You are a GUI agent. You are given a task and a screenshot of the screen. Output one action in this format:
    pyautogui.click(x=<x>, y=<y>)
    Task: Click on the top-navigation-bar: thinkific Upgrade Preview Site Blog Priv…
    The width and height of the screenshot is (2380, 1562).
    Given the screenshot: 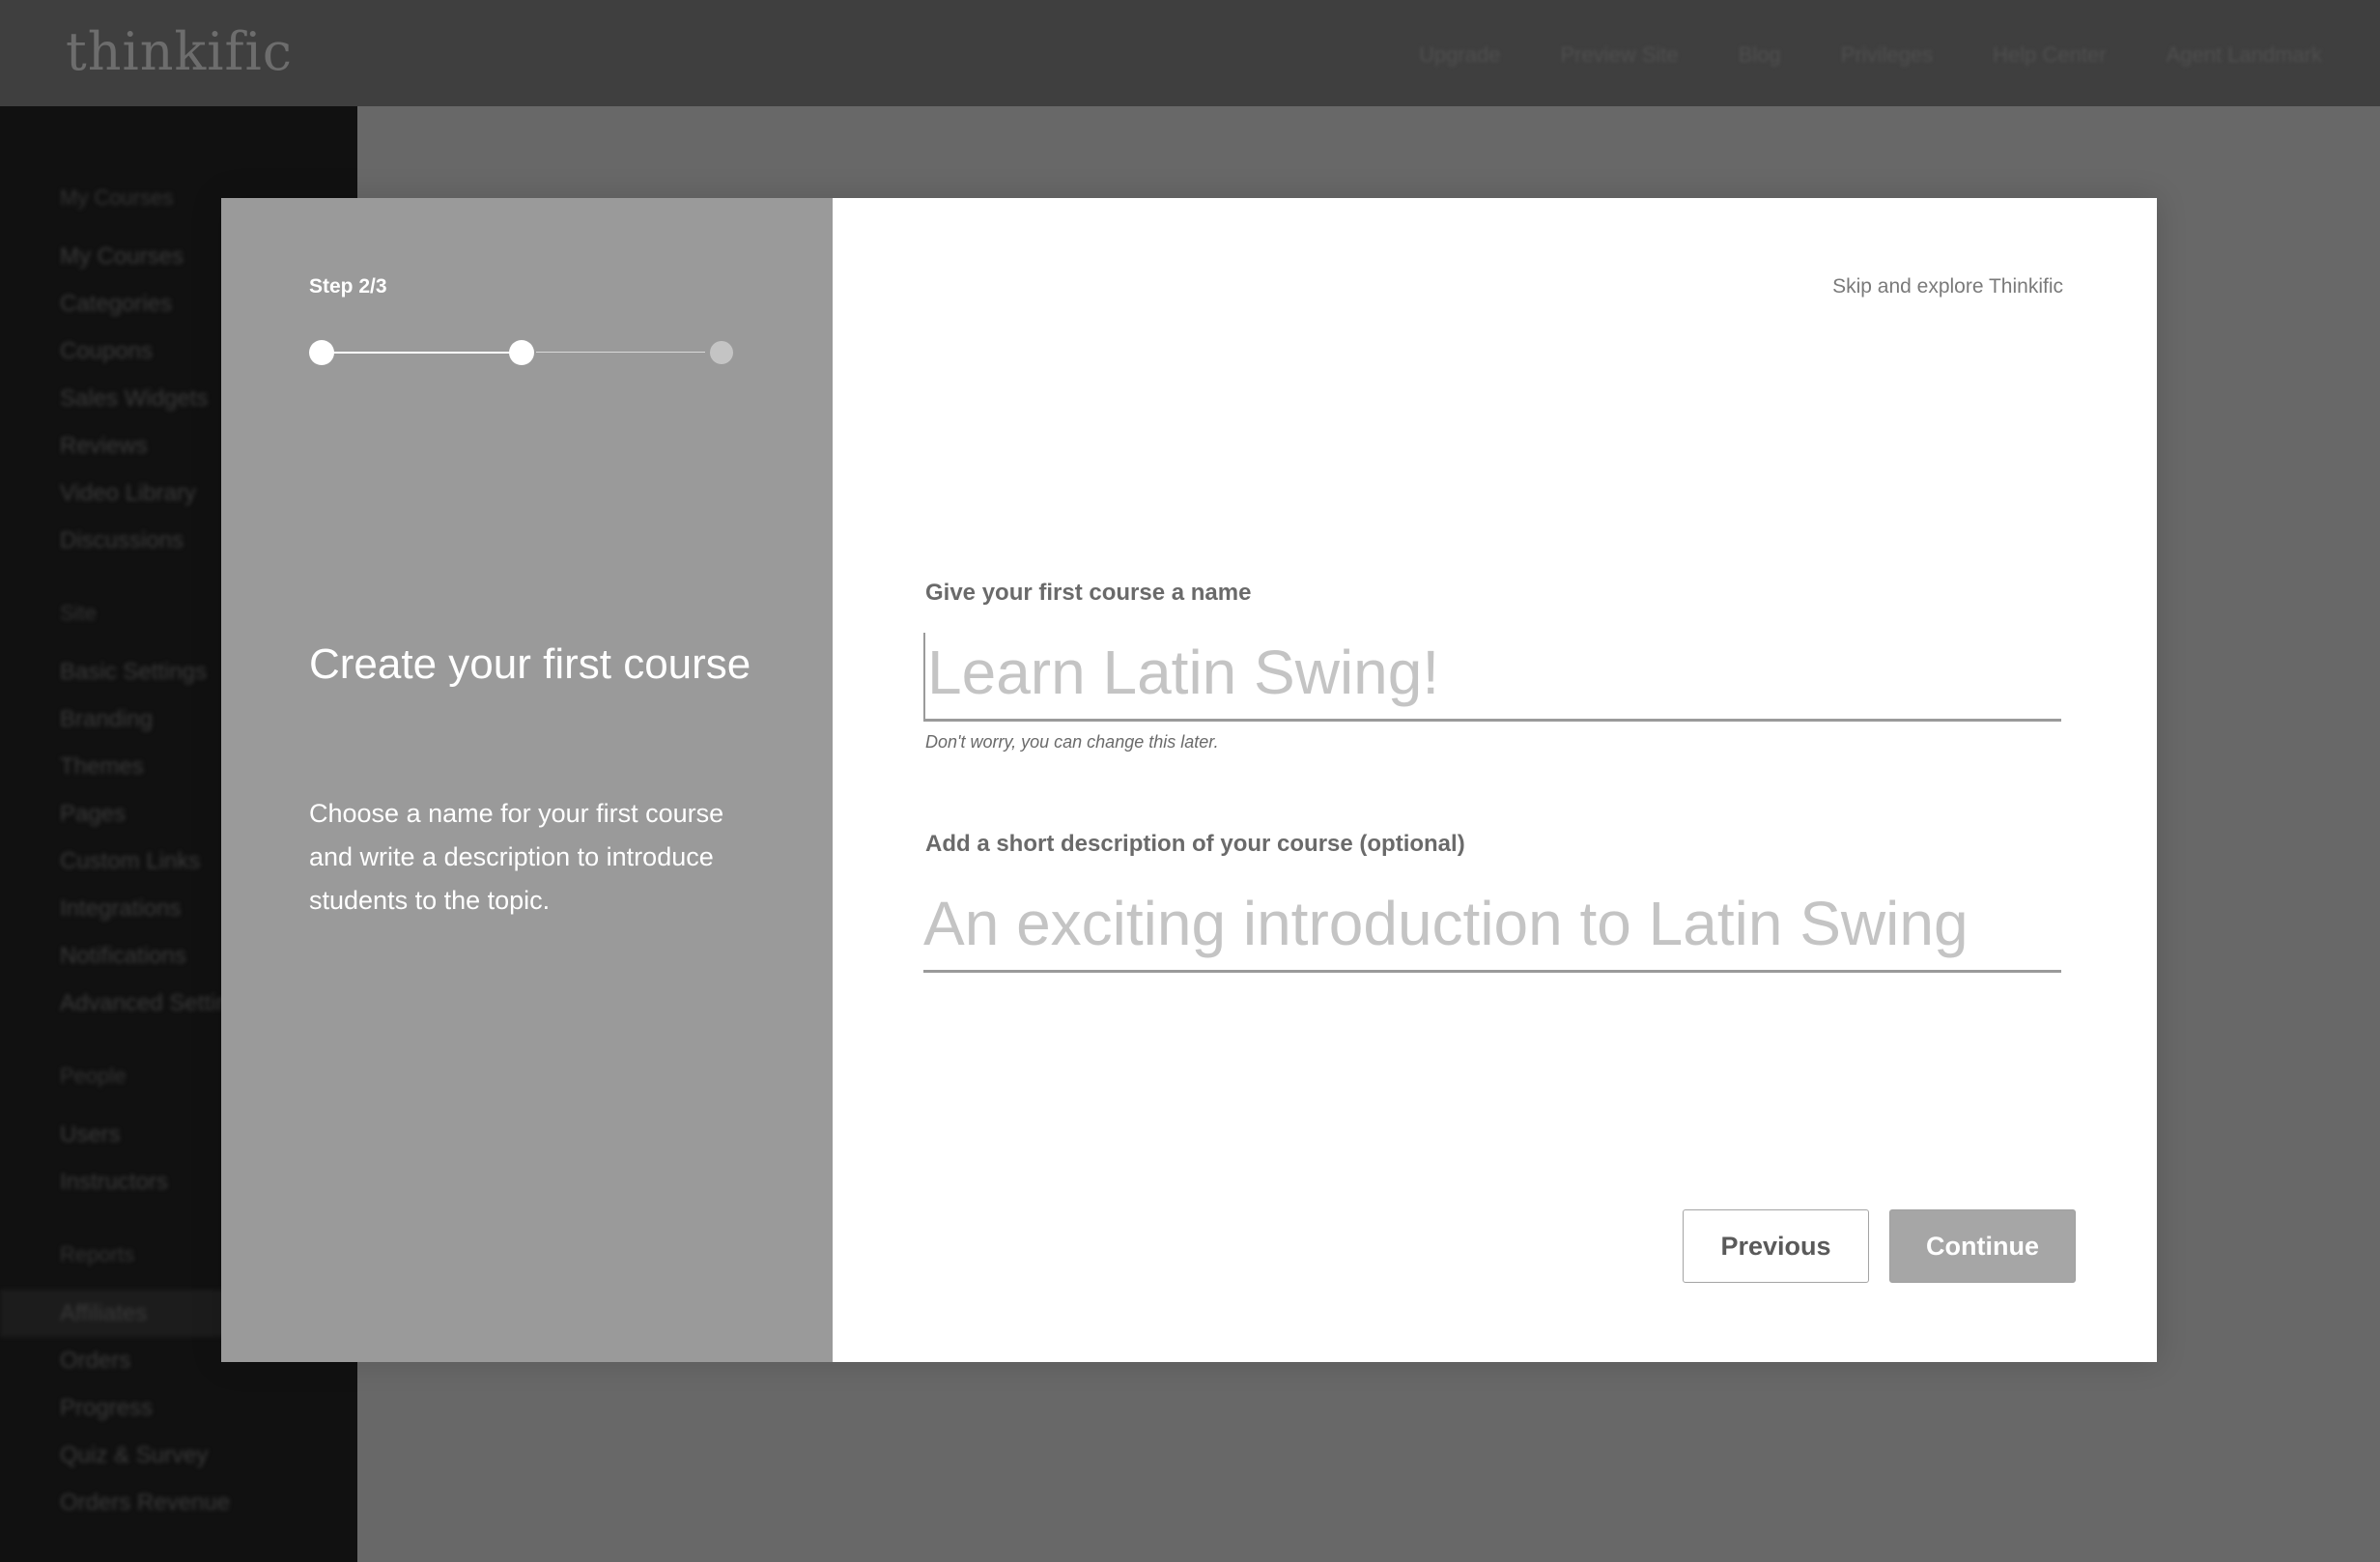 What is the action you would take?
    pyautogui.click(x=1190, y=53)
    